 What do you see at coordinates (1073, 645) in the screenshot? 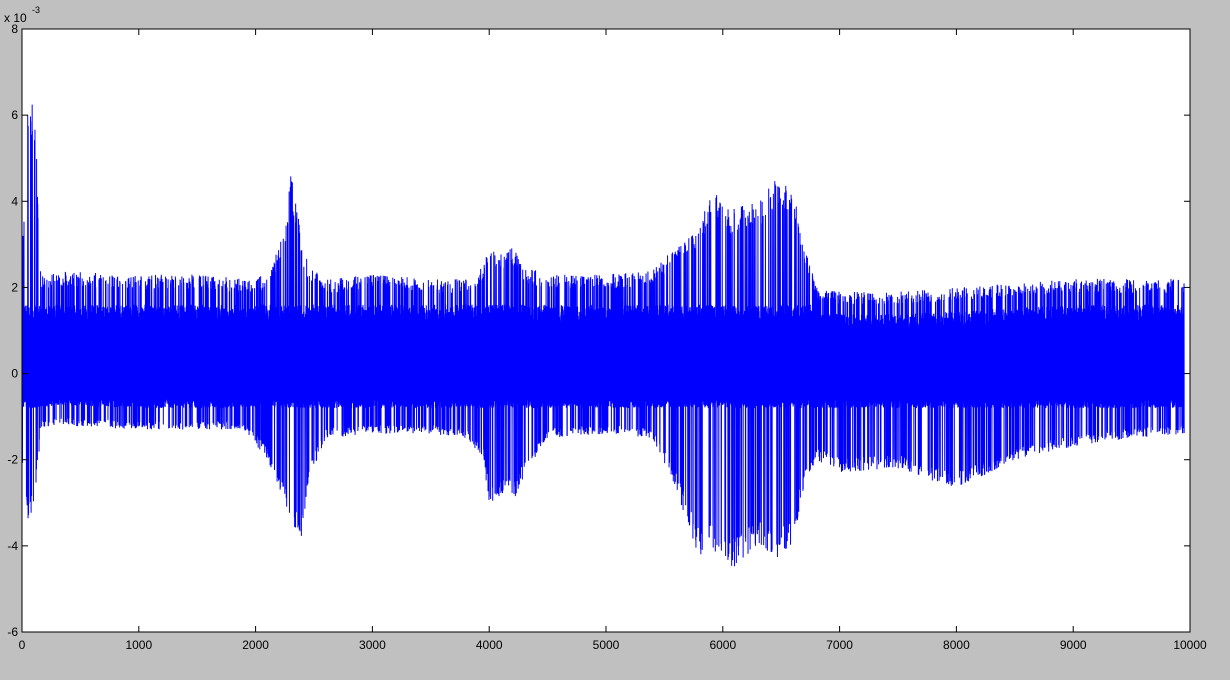
I see `x-tick-label: 9000` at bounding box center [1073, 645].